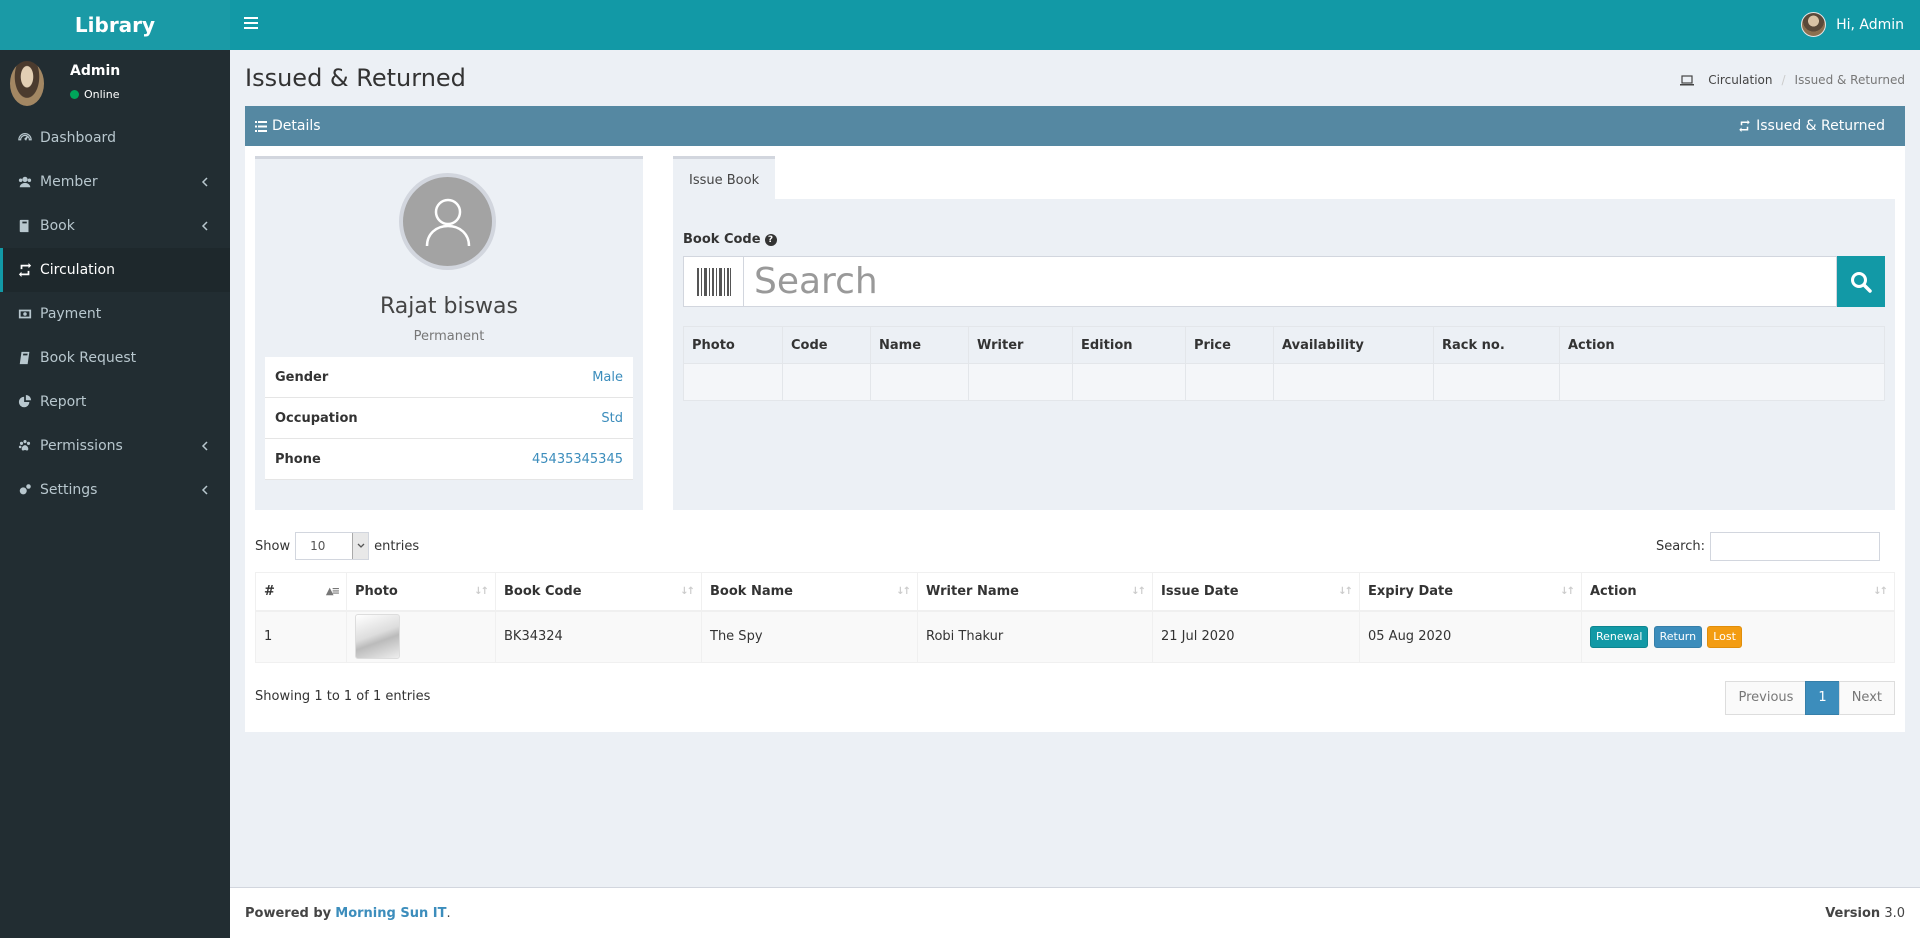  I want to click on company-link: Morning Sun IT, so click(390, 913).